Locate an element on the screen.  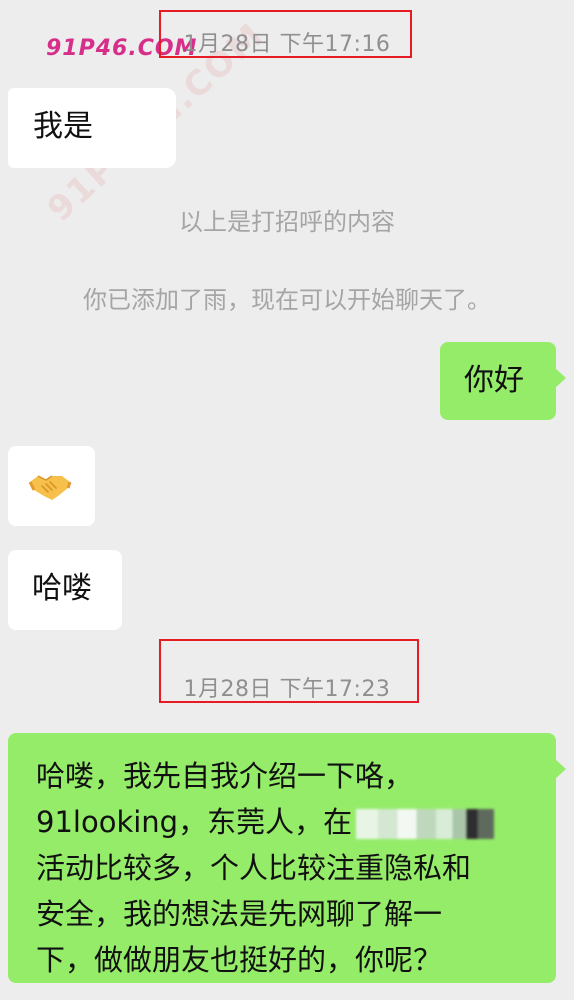
message-text: 我是 is located at coordinates (63, 126).